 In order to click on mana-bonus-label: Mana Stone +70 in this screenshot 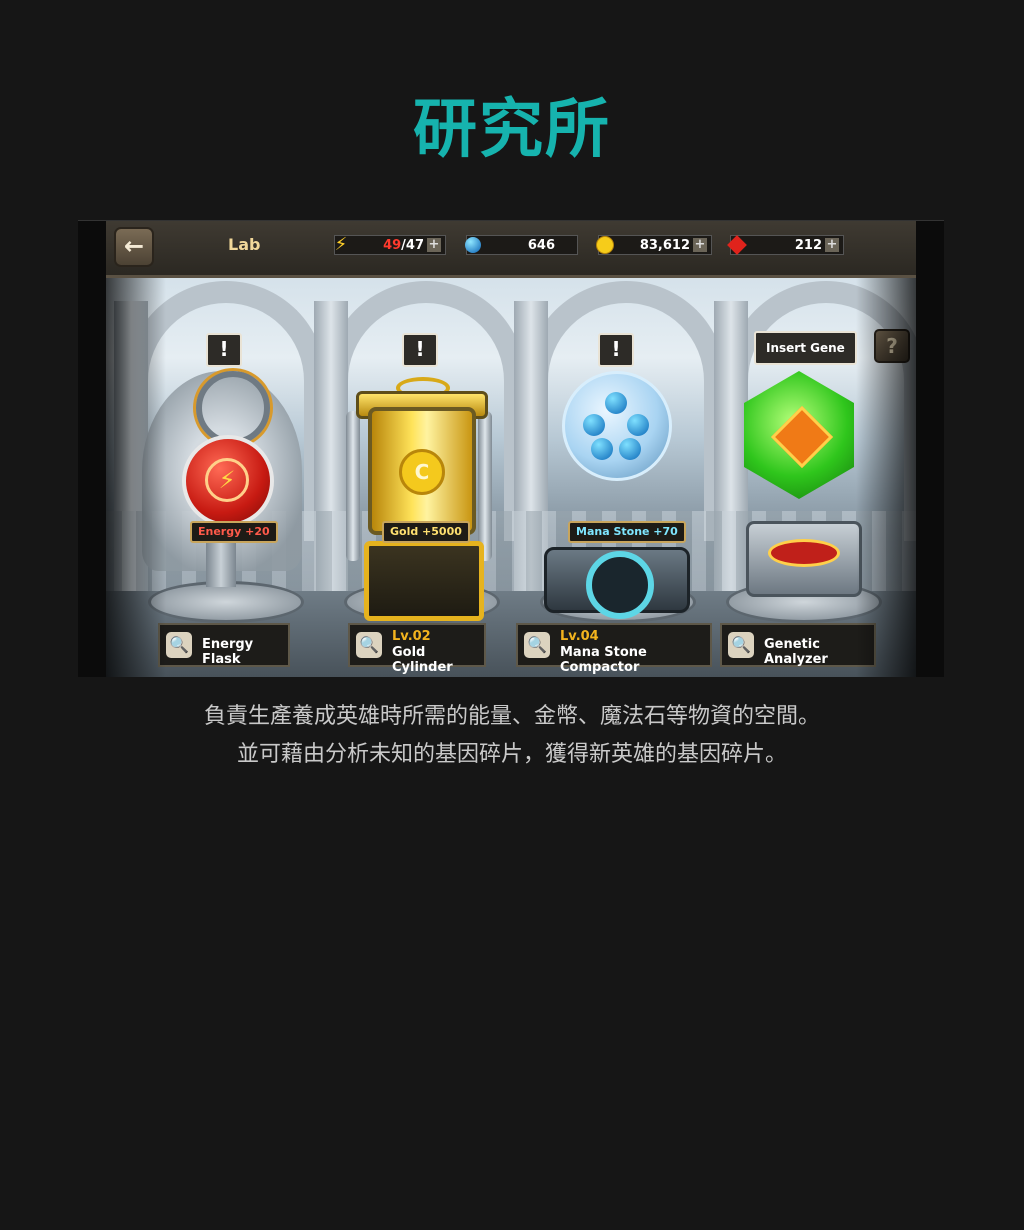, I will do `click(627, 532)`.